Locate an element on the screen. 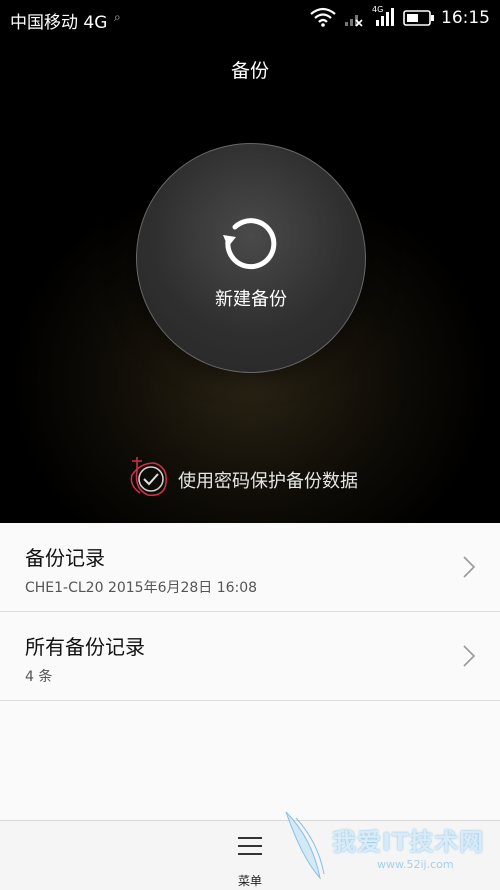  checkbox-checked-icon is located at coordinates (151, 477).